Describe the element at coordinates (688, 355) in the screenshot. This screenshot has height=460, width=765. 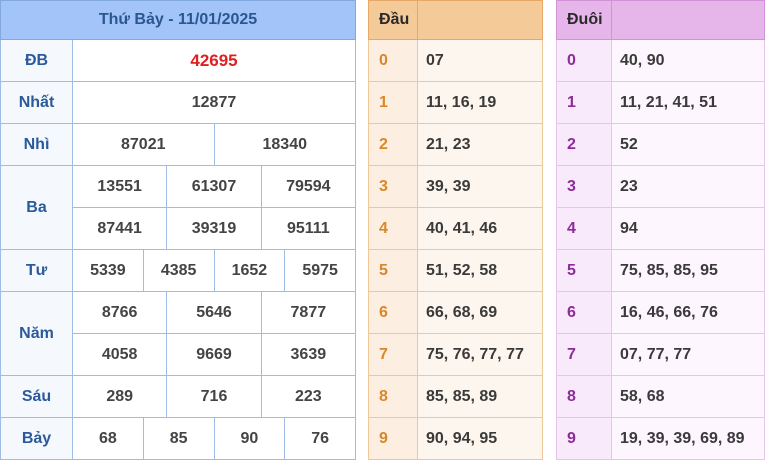
I see `duoi-numbers: 07, 77, 77` at that location.